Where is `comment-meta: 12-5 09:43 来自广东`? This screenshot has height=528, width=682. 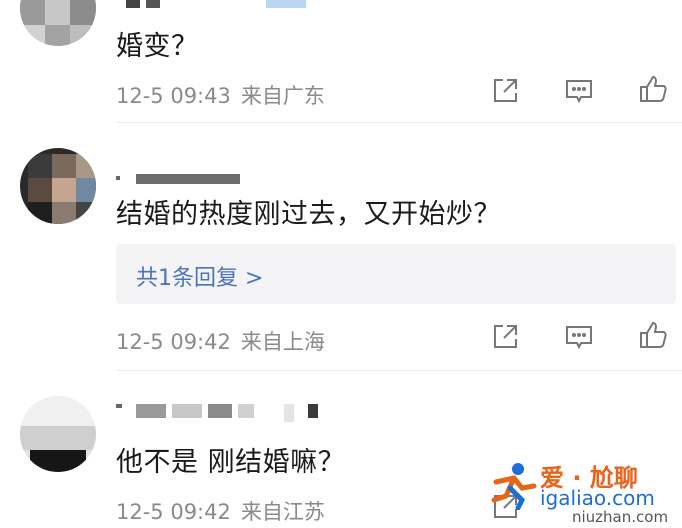
comment-meta: 12-5 09:43 来自广东 is located at coordinates (225, 95).